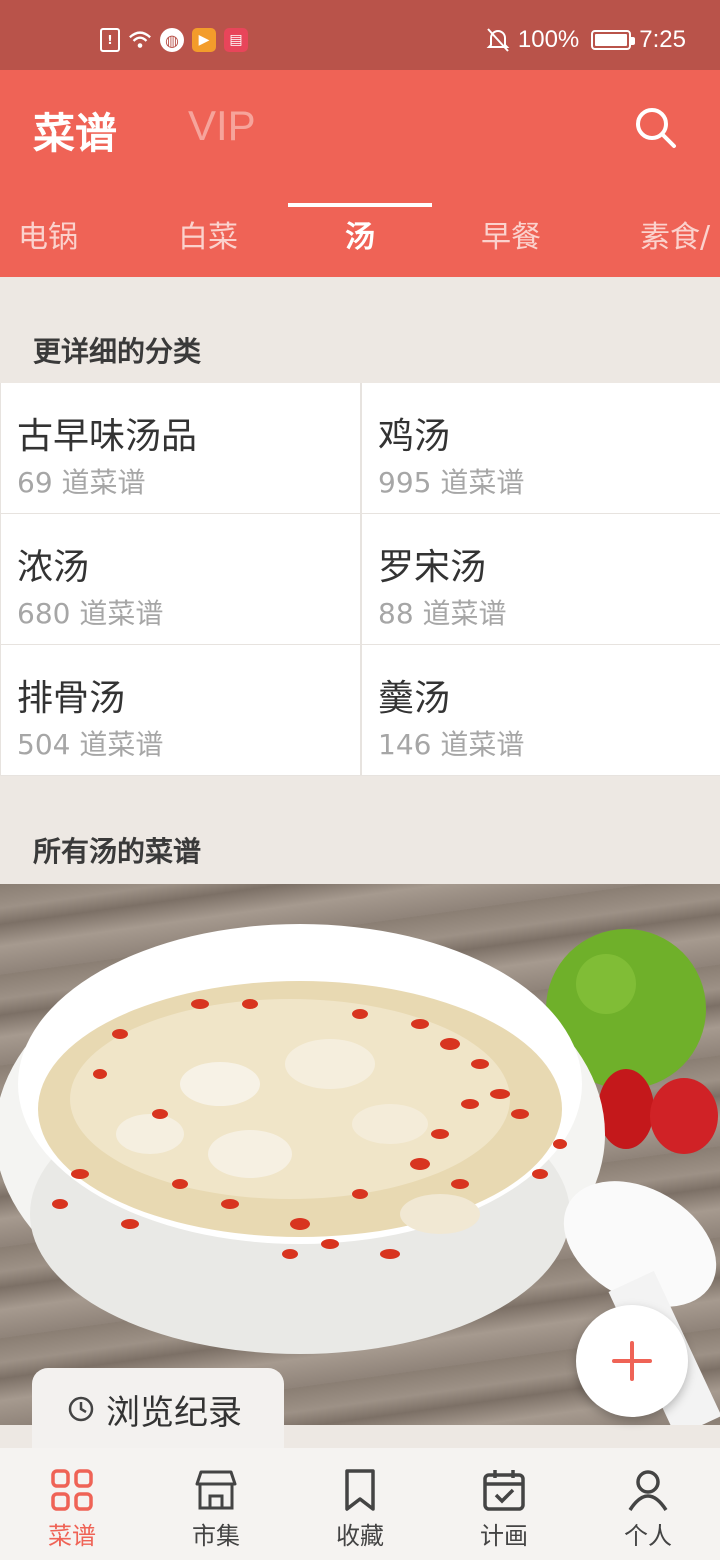 The image size is (720, 1560). Describe the element at coordinates (360, 1536) in the screenshot. I see `nav-label: 收藏` at that location.